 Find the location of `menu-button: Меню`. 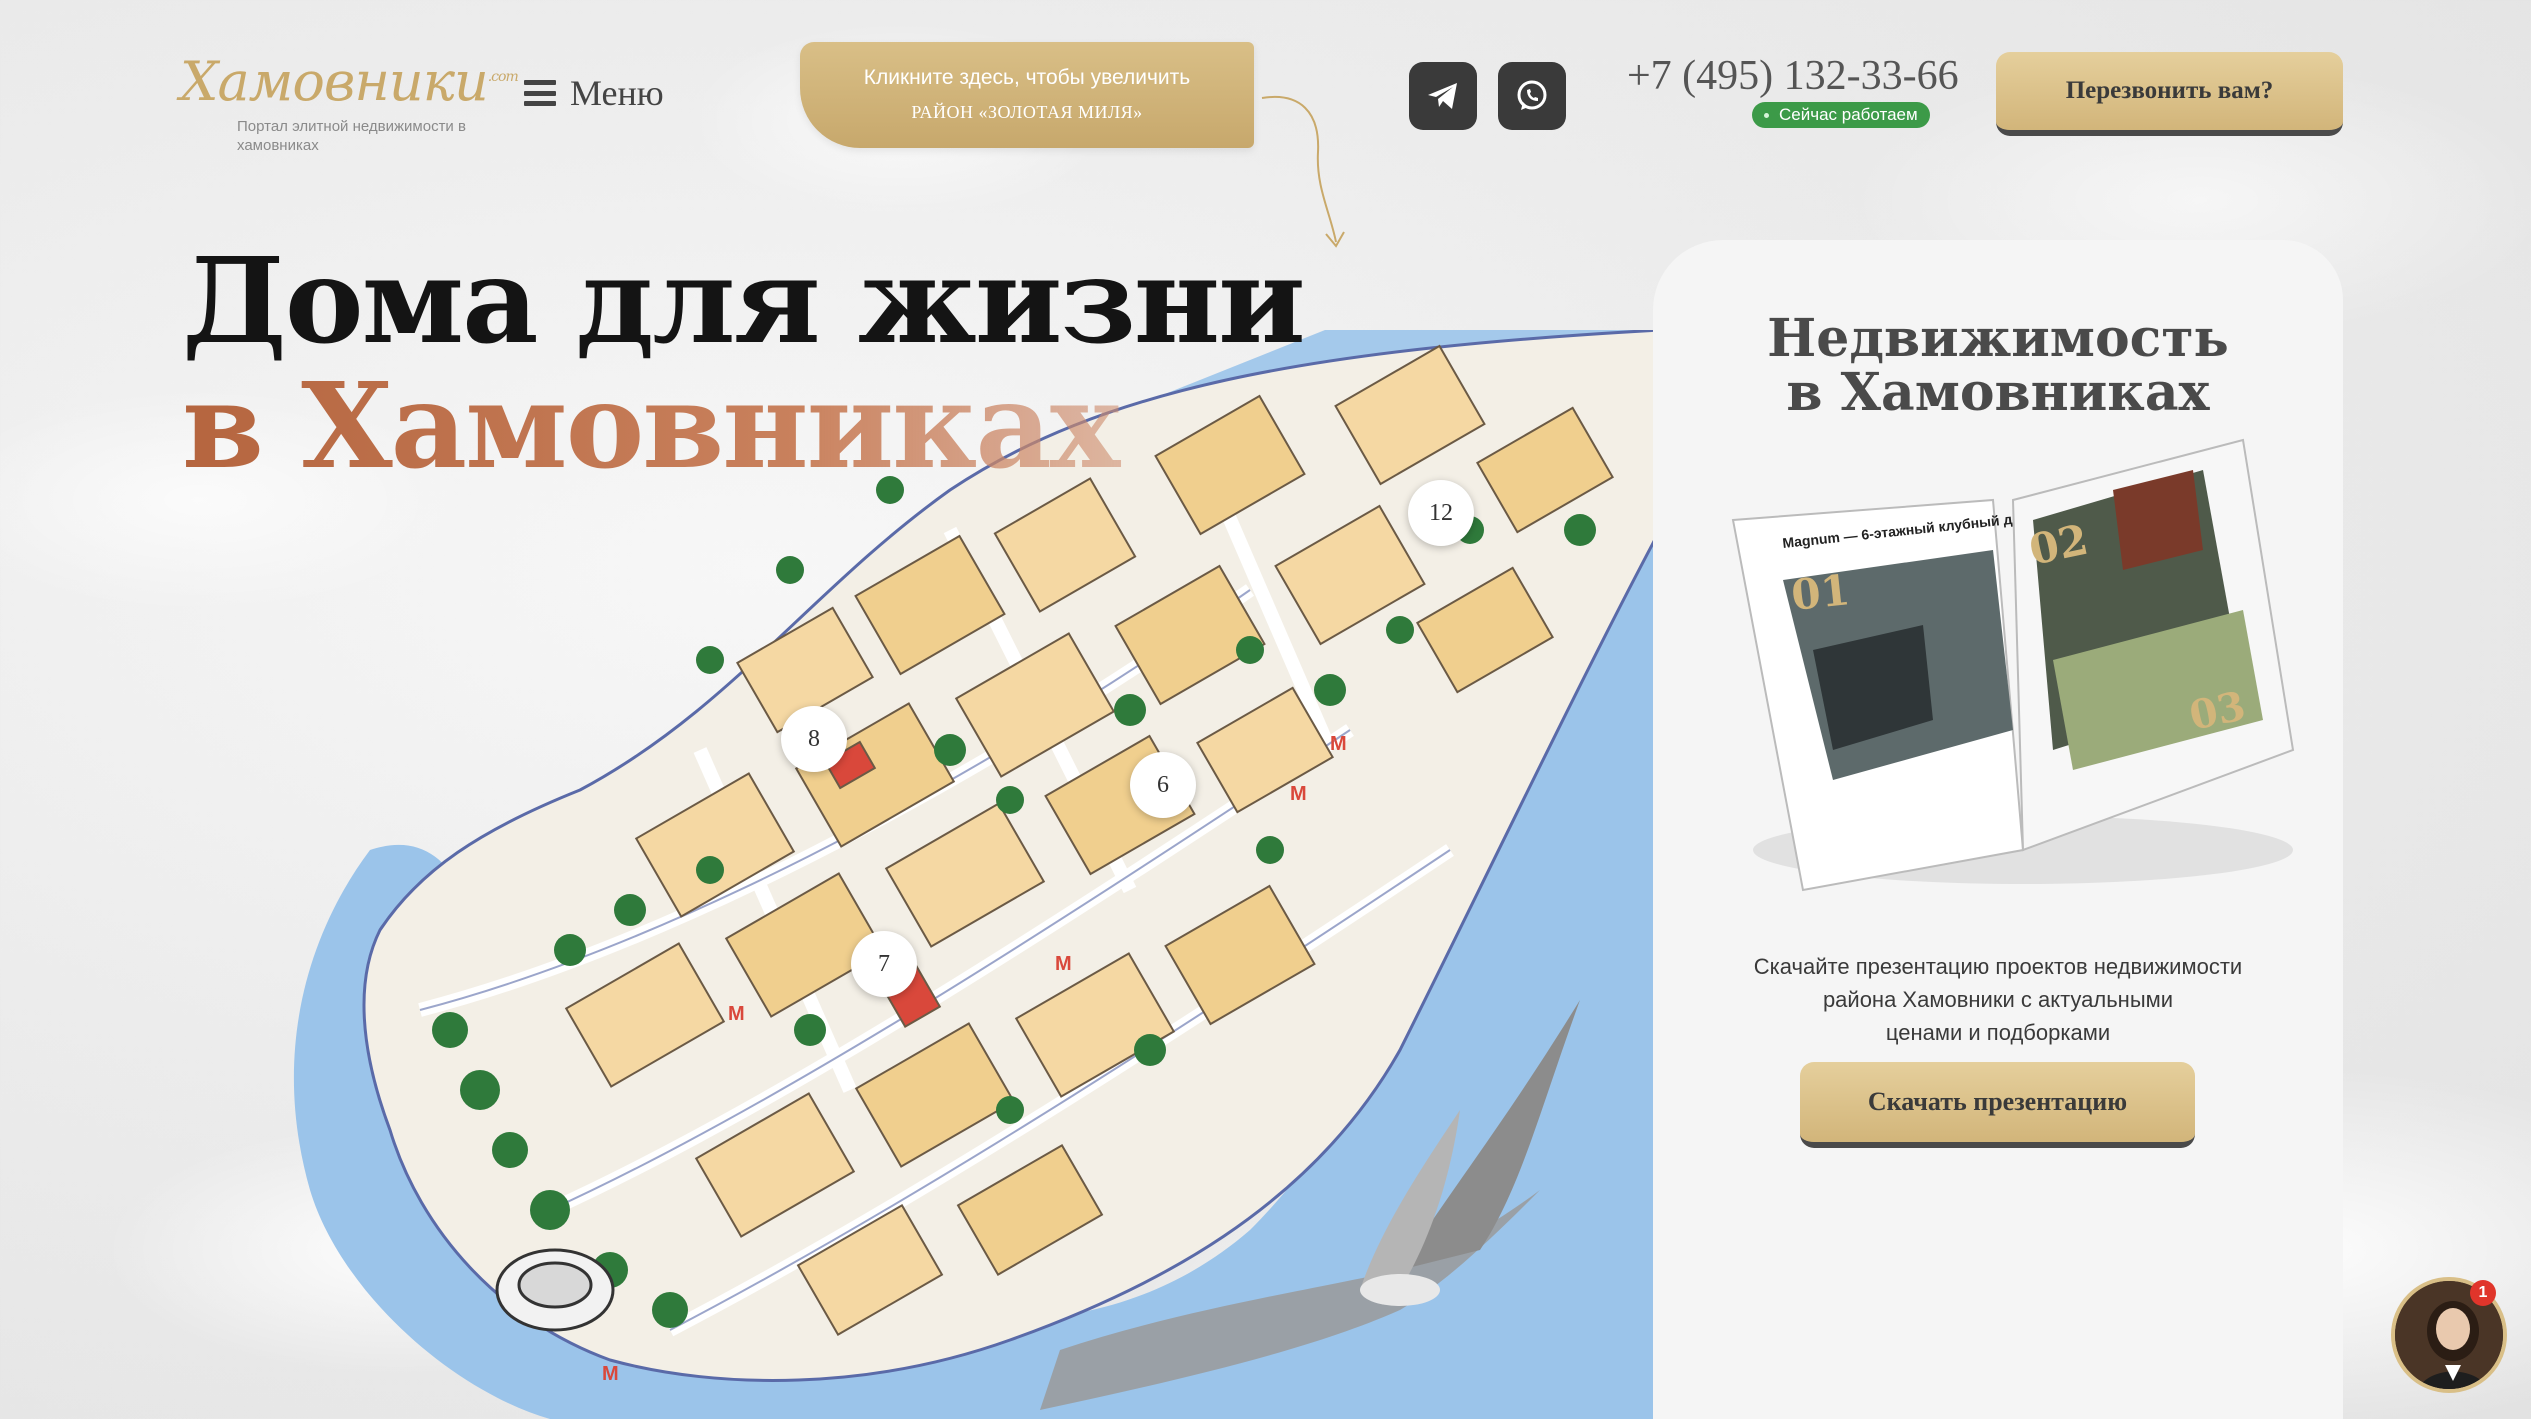

menu-button: Меню is located at coordinates (594, 93).